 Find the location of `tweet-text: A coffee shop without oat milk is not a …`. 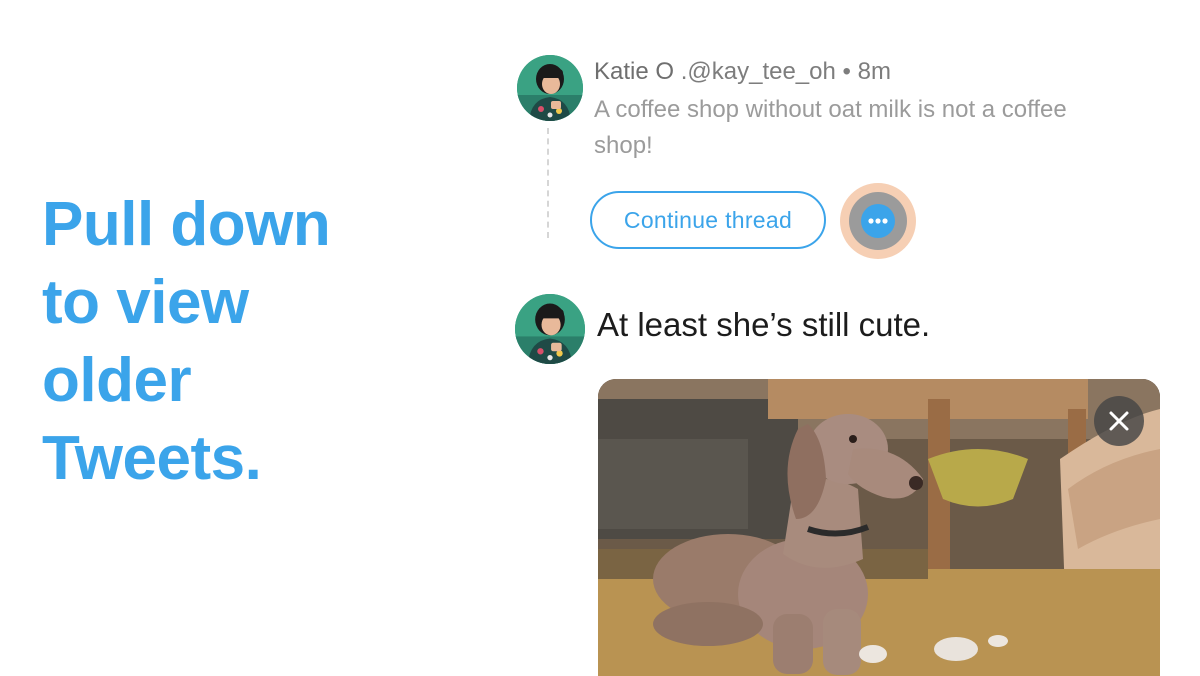

tweet-text: A coffee shop without oat milk is not a … is located at coordinates (830, 127).